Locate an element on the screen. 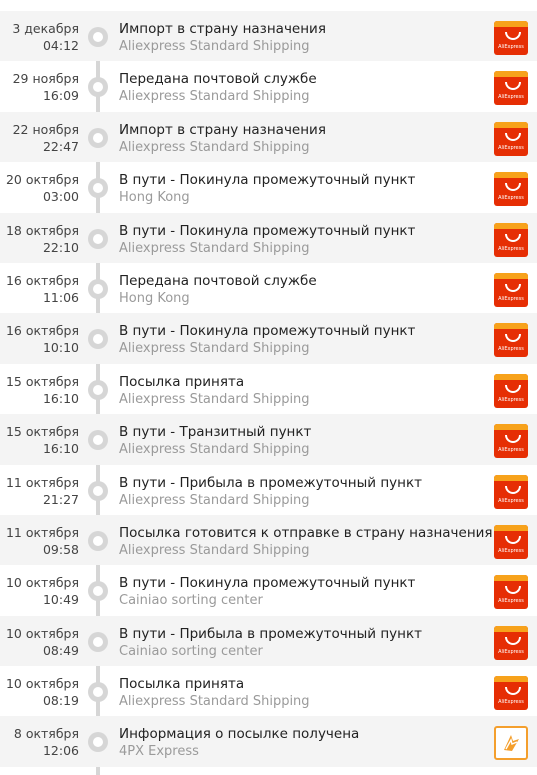 This screenshot has height=775, width=537. event-datetime: 10 октября 10:49 is located at coordinates (39, 591).